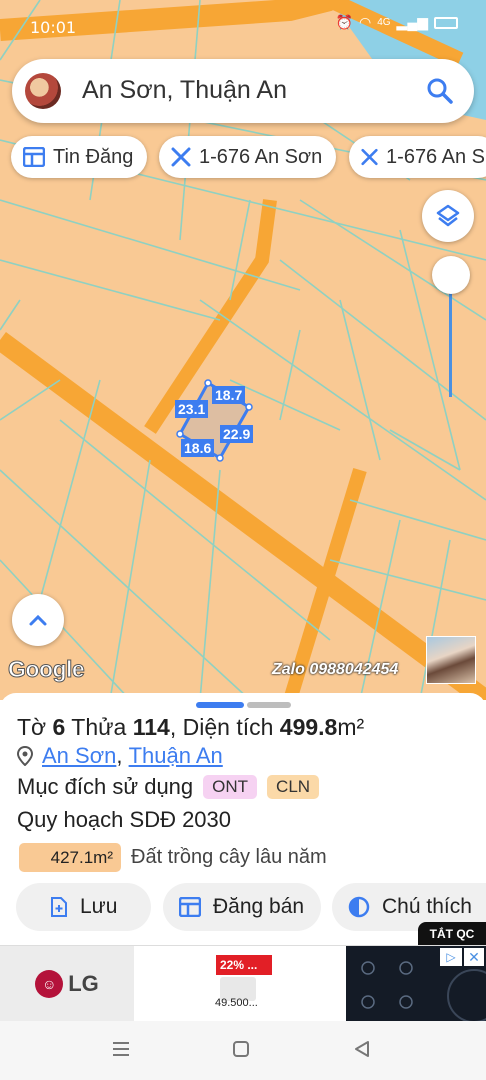 The height and width of the screenshot is (1080, 486). I want to click on parcel-summary: Tờ 6 Thửa 114, Diện tích 499.8m², so click(190, 727).